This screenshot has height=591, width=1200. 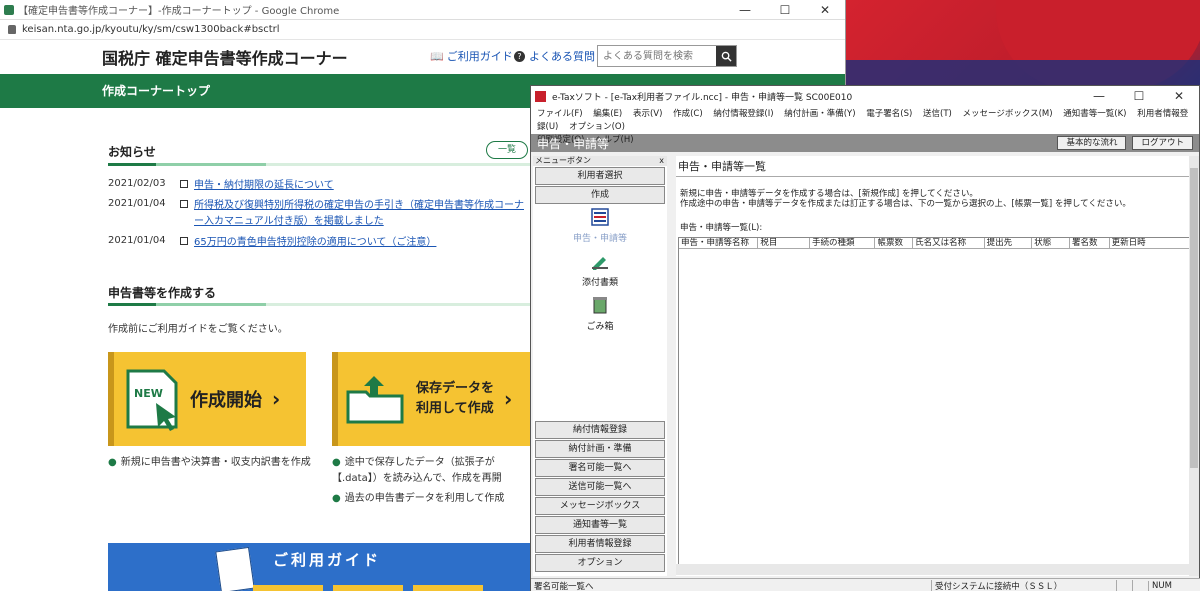 I want to click on notices-list-button: 通知書等一覧, so click(x=600, y=525).